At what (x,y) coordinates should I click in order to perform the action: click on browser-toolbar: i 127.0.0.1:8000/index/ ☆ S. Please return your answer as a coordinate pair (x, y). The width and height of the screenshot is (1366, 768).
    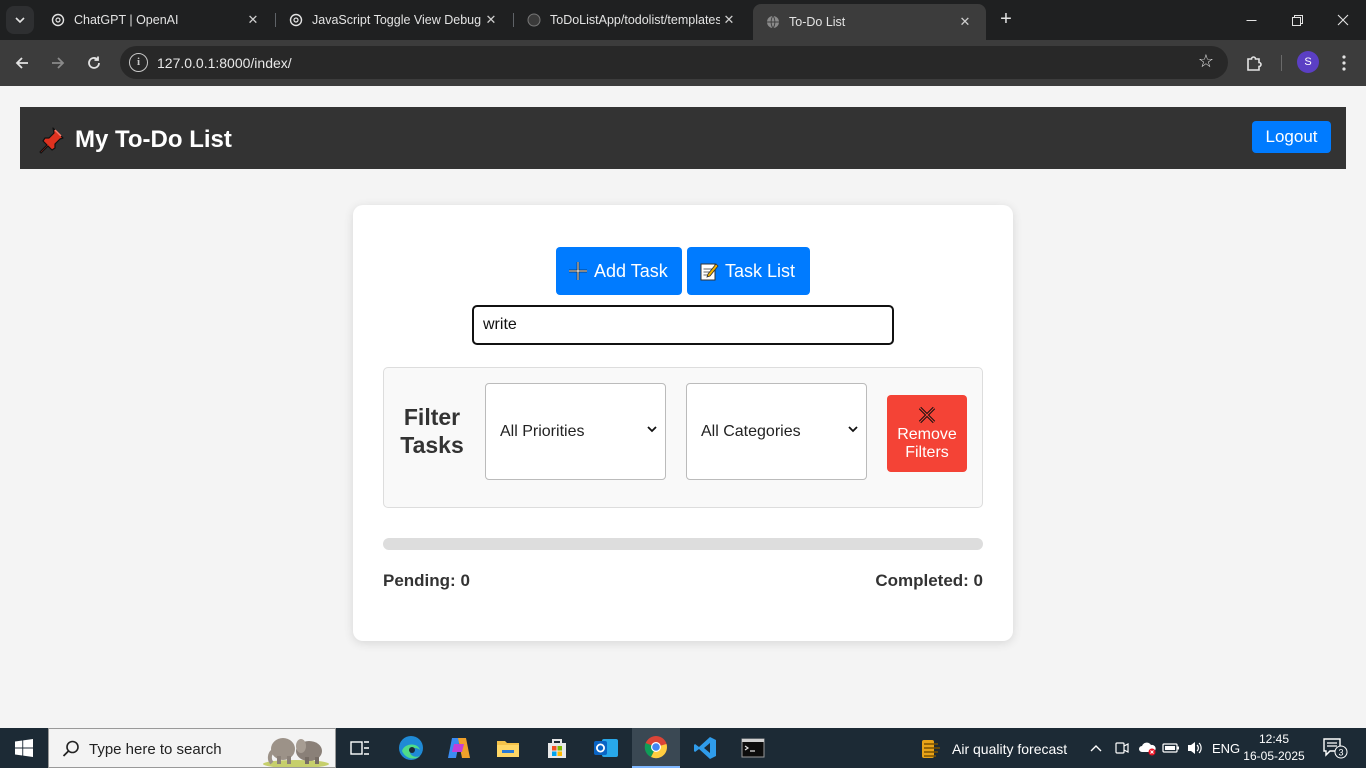
    Looking at the image, I should click on (683, 63).